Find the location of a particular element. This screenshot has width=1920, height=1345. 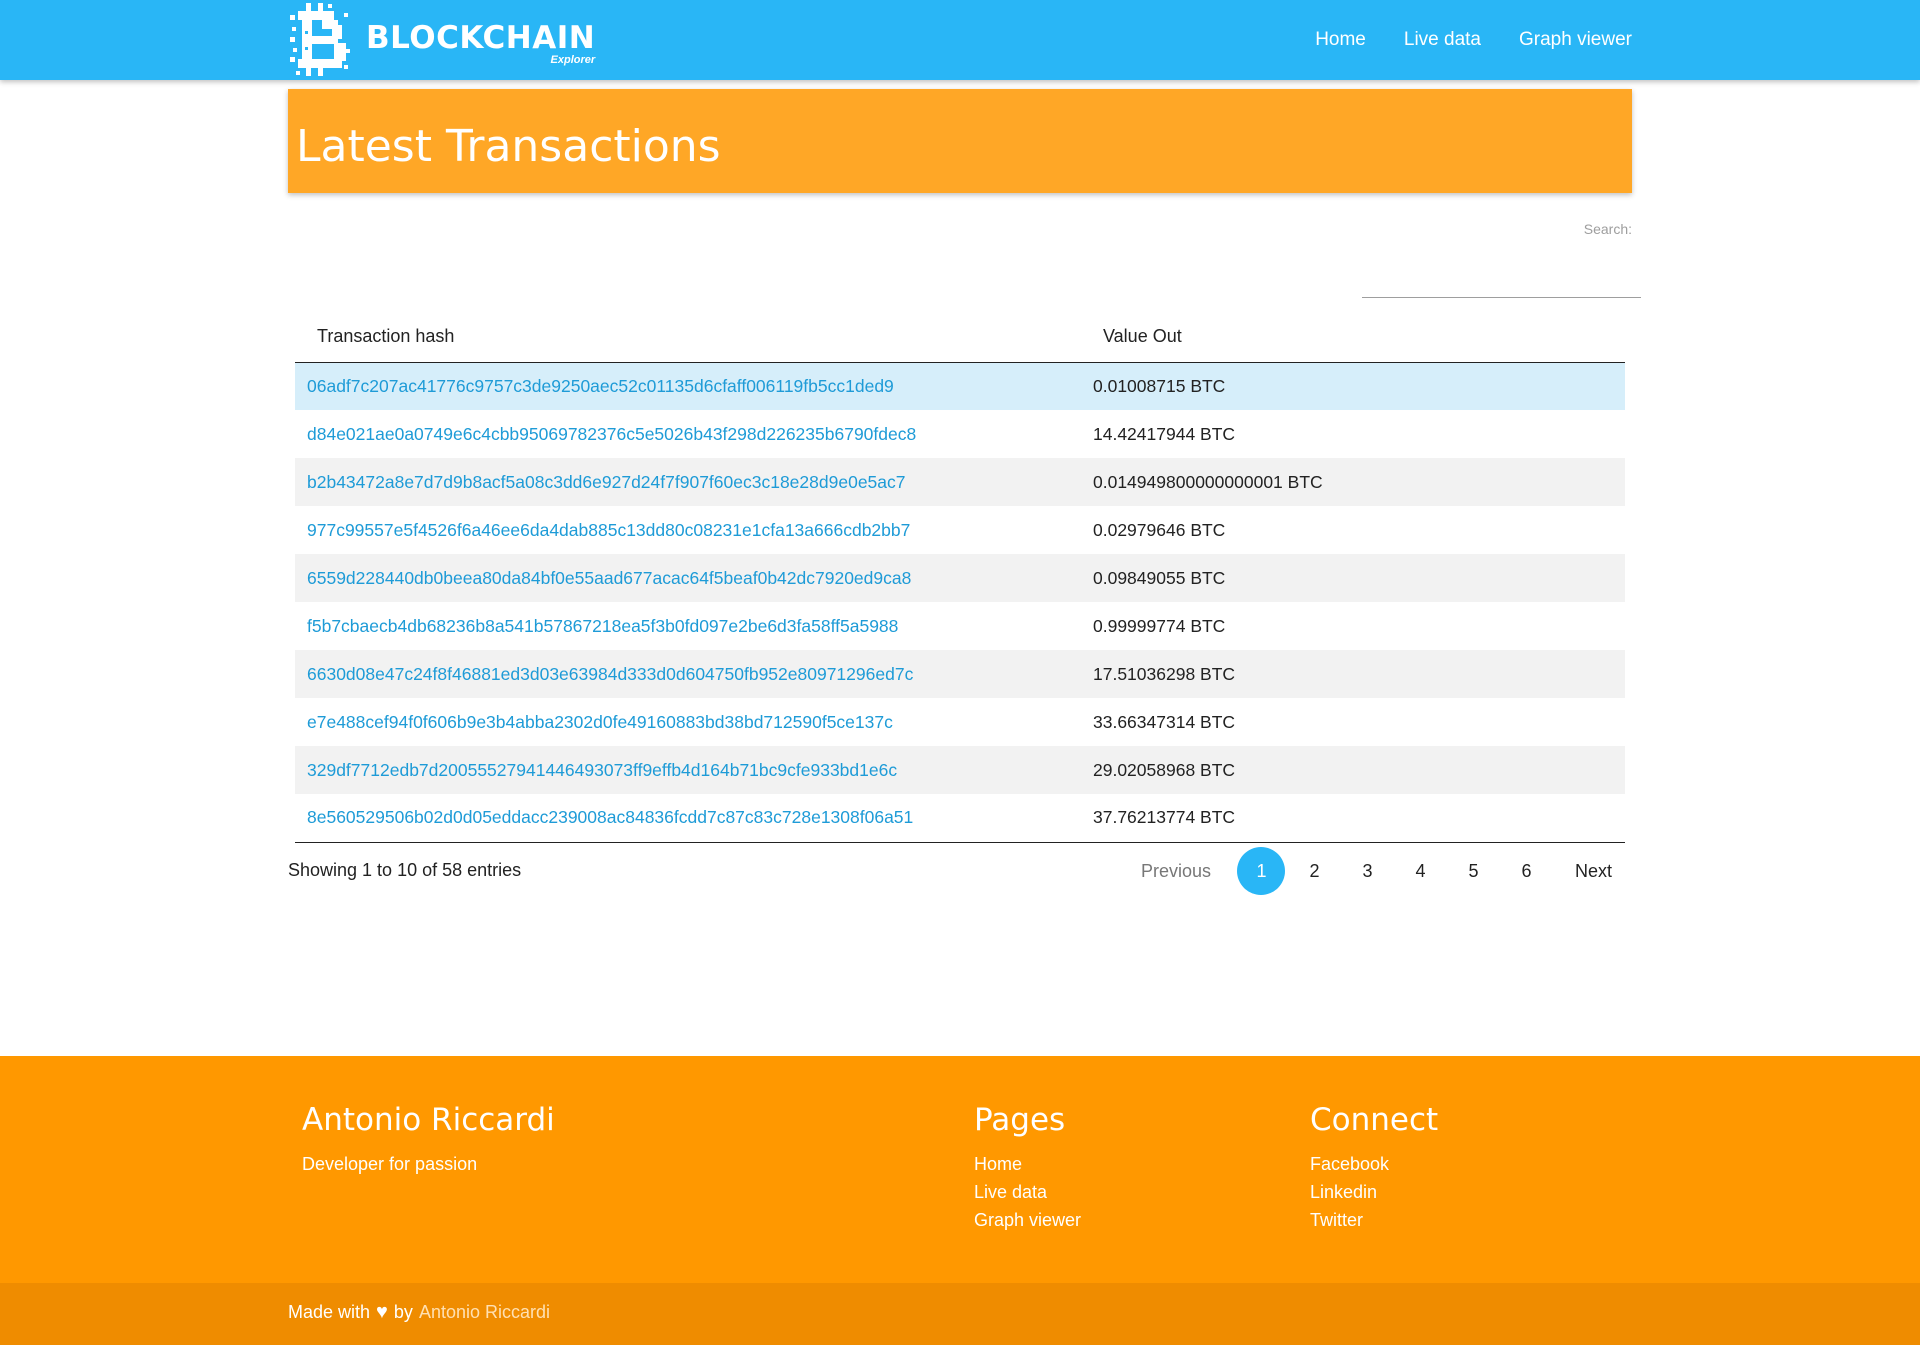

footer-pages-section: Pages Home Live data Graph viewer is located at coordinates (1027, 1168).